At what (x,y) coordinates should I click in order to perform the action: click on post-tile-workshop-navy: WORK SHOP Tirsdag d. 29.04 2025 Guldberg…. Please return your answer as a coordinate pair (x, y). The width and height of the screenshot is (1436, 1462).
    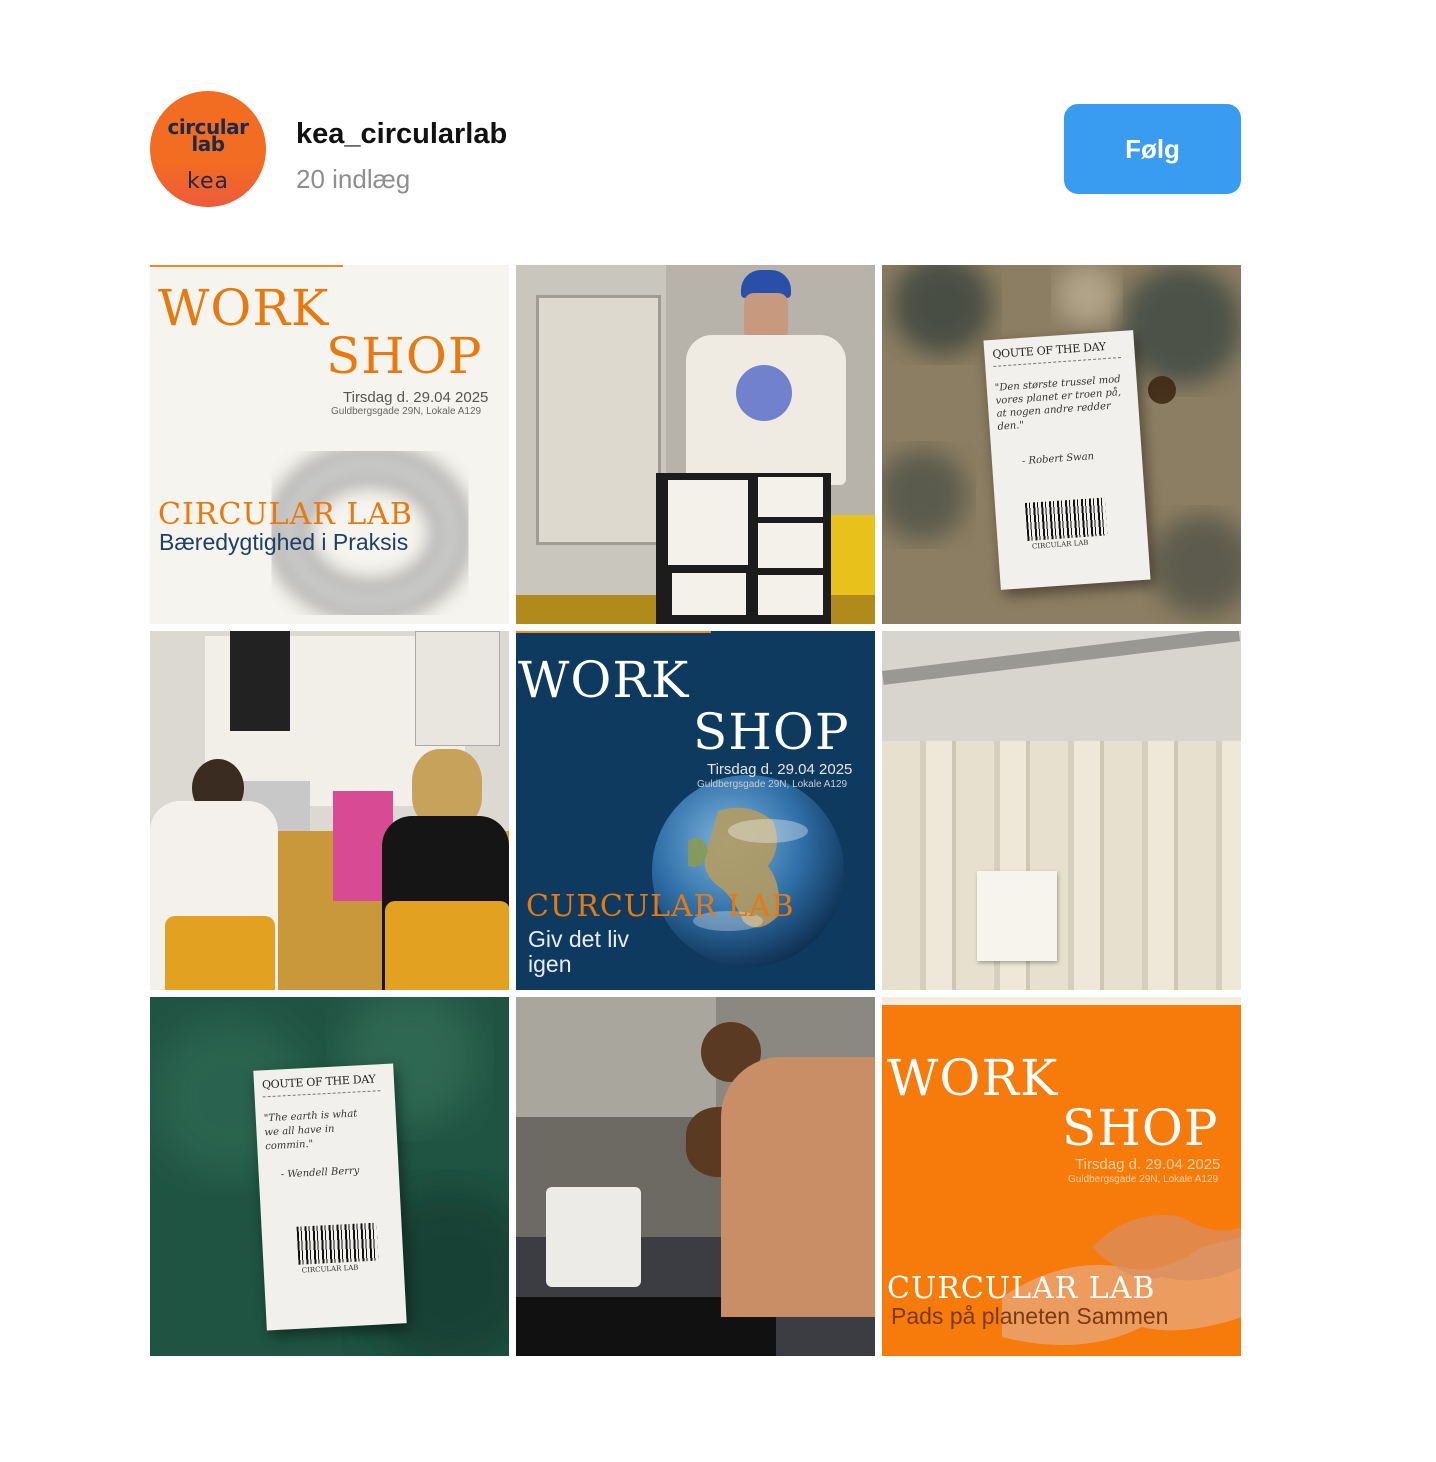
    Looking at the image, I should click on (695, 810).